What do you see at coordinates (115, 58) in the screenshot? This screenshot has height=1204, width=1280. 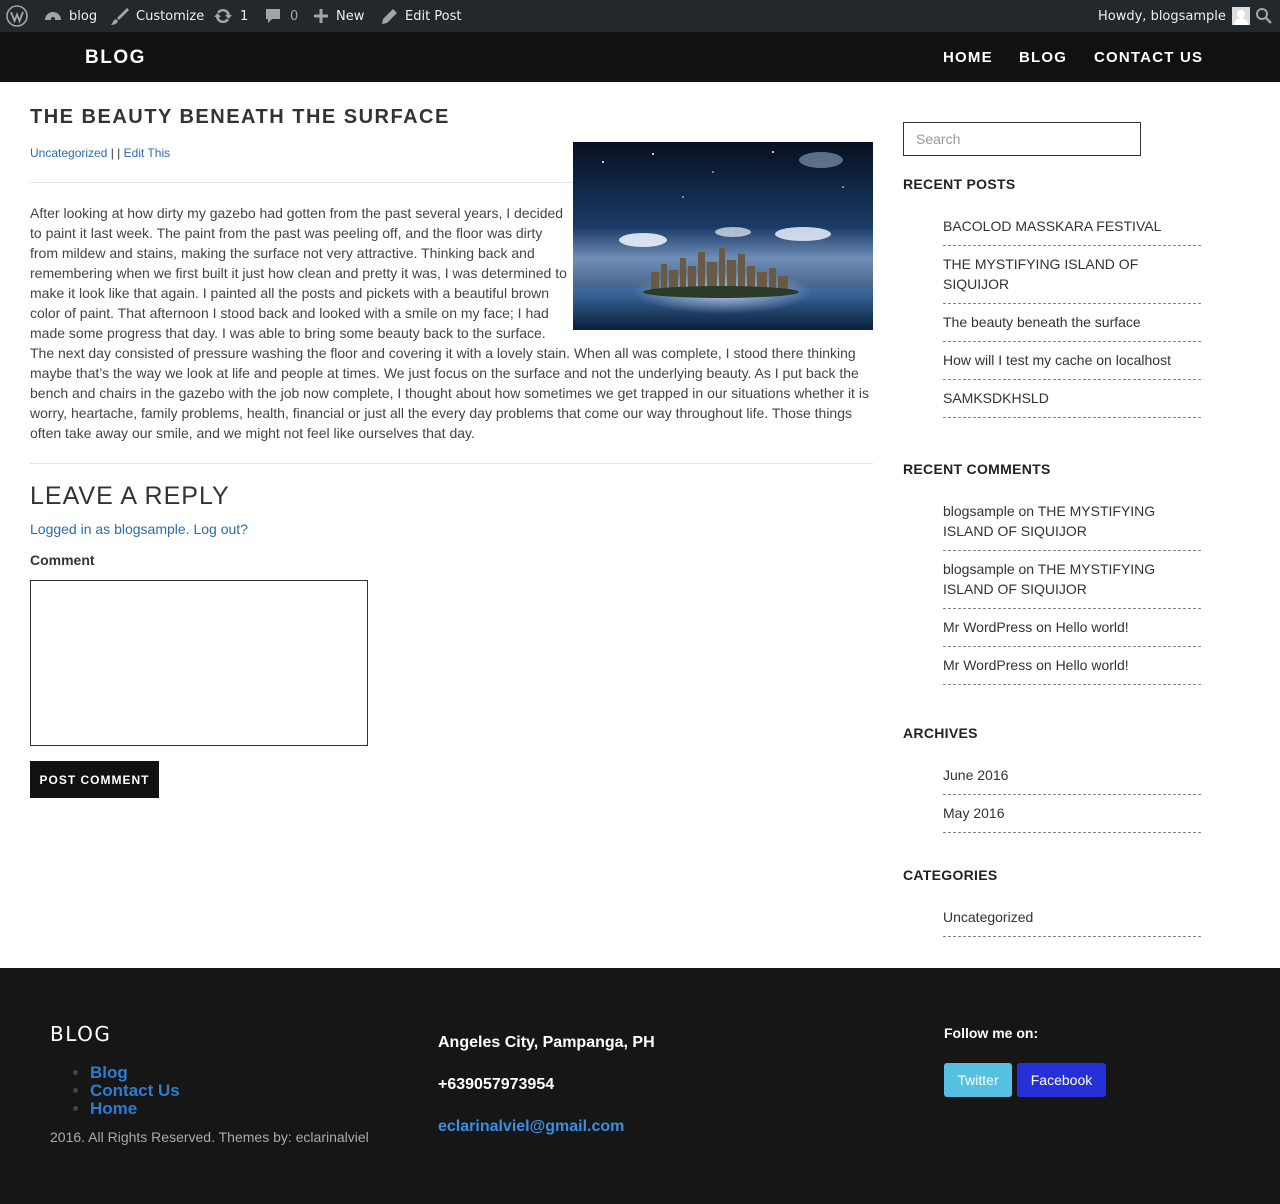 I see `site-title: BLOG` at bounding box center [115, 58].